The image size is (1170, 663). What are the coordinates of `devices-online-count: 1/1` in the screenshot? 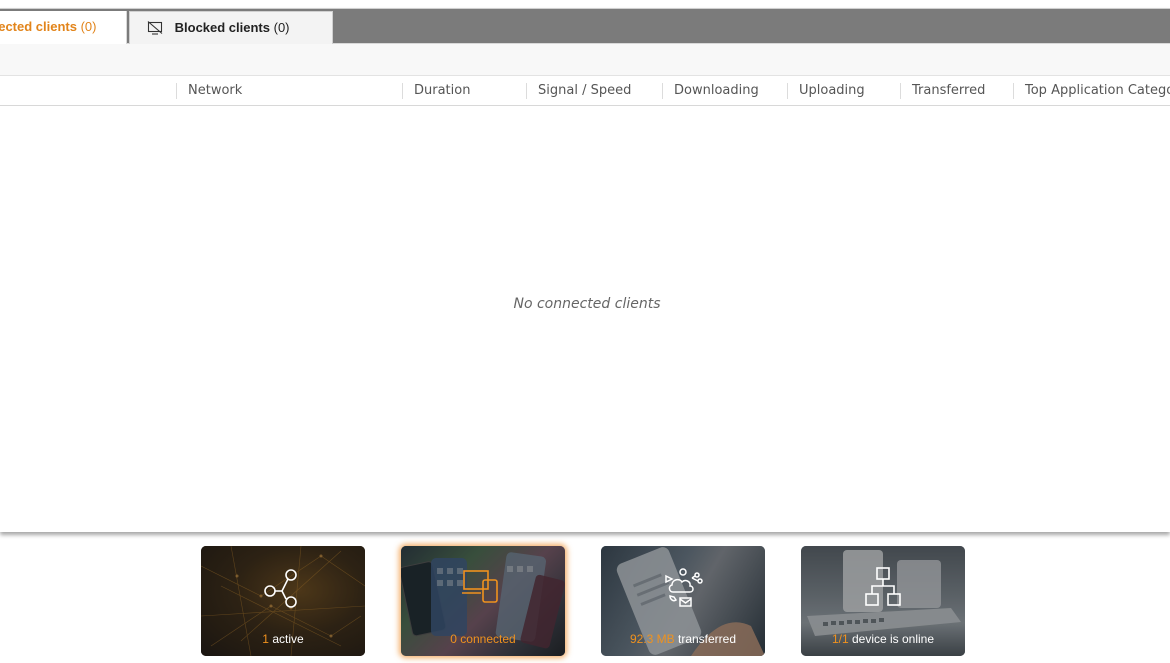 It's located at (840, 639).